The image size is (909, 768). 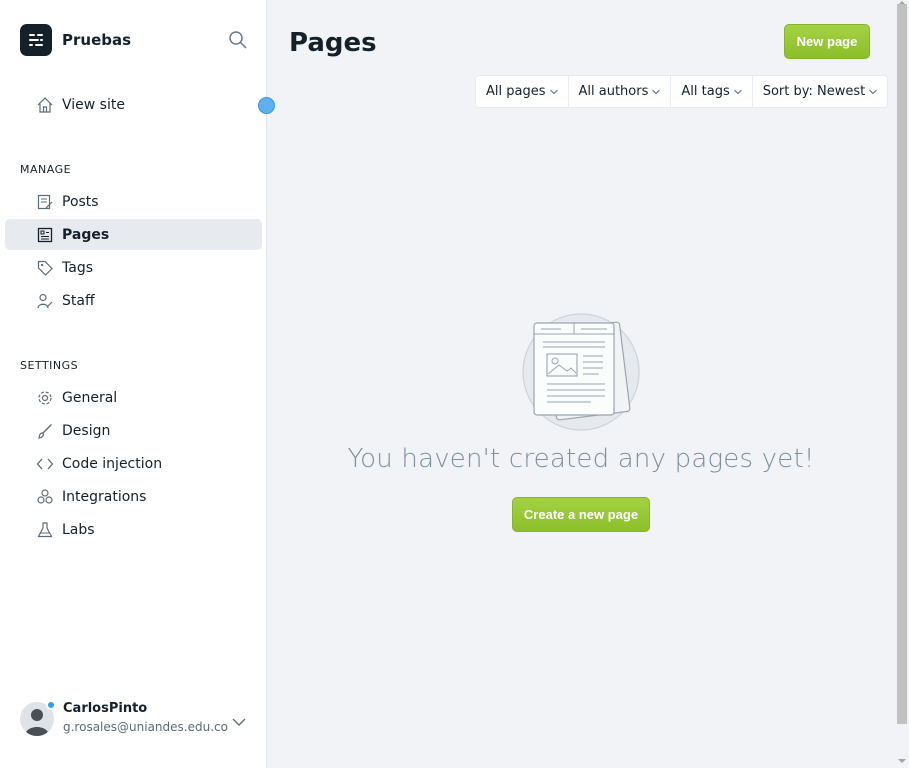 I want to click on filter-label: Sort by: Newest, so click(x=814, y=91).